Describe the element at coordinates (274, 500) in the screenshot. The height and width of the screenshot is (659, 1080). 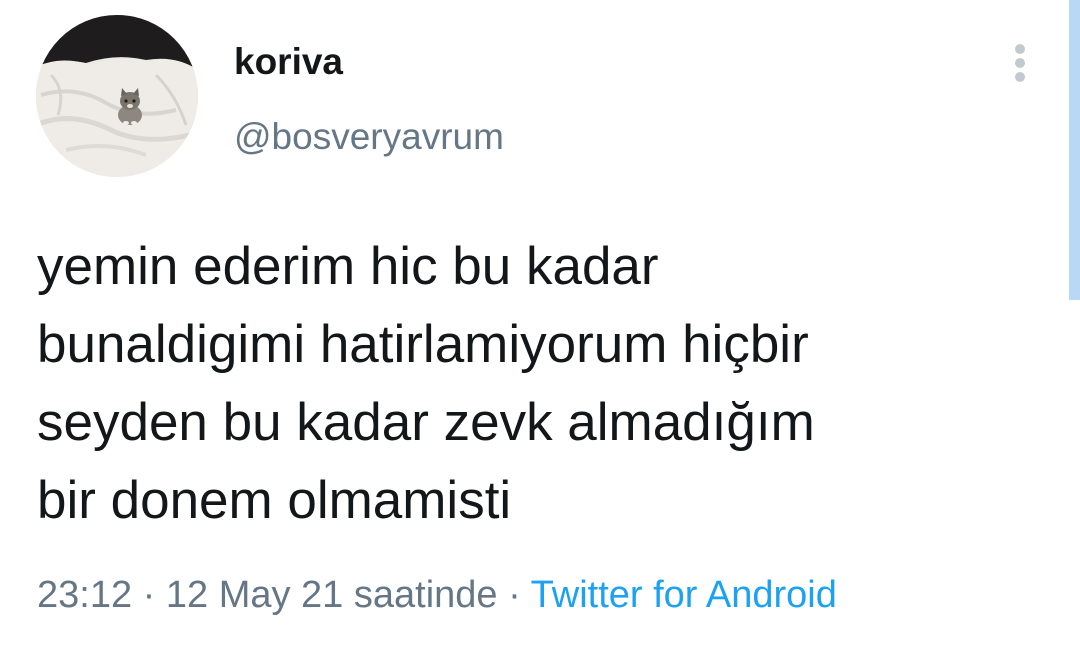
I see `tweet-text-line: bir donem olmamisti` at that location.